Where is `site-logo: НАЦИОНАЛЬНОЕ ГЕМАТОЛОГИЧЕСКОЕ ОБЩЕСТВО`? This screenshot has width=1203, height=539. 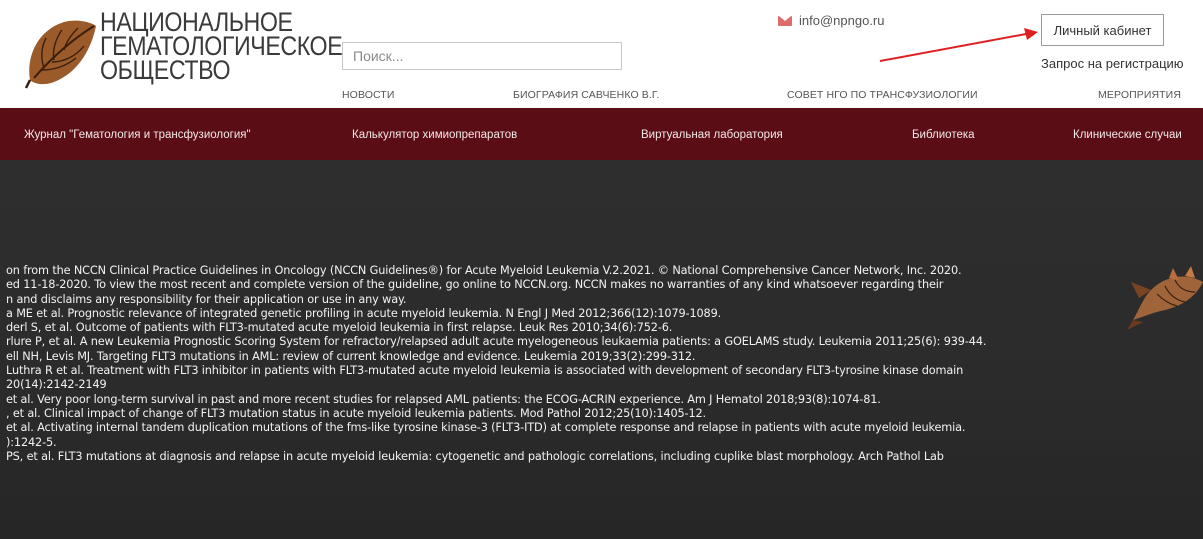 site-logo: НАЦИОНАЛЬНОЕ ГЕМАТОЛОГИЧЕСКОЕ ОБЩЕСТВО is located at coordinates (181, 51).